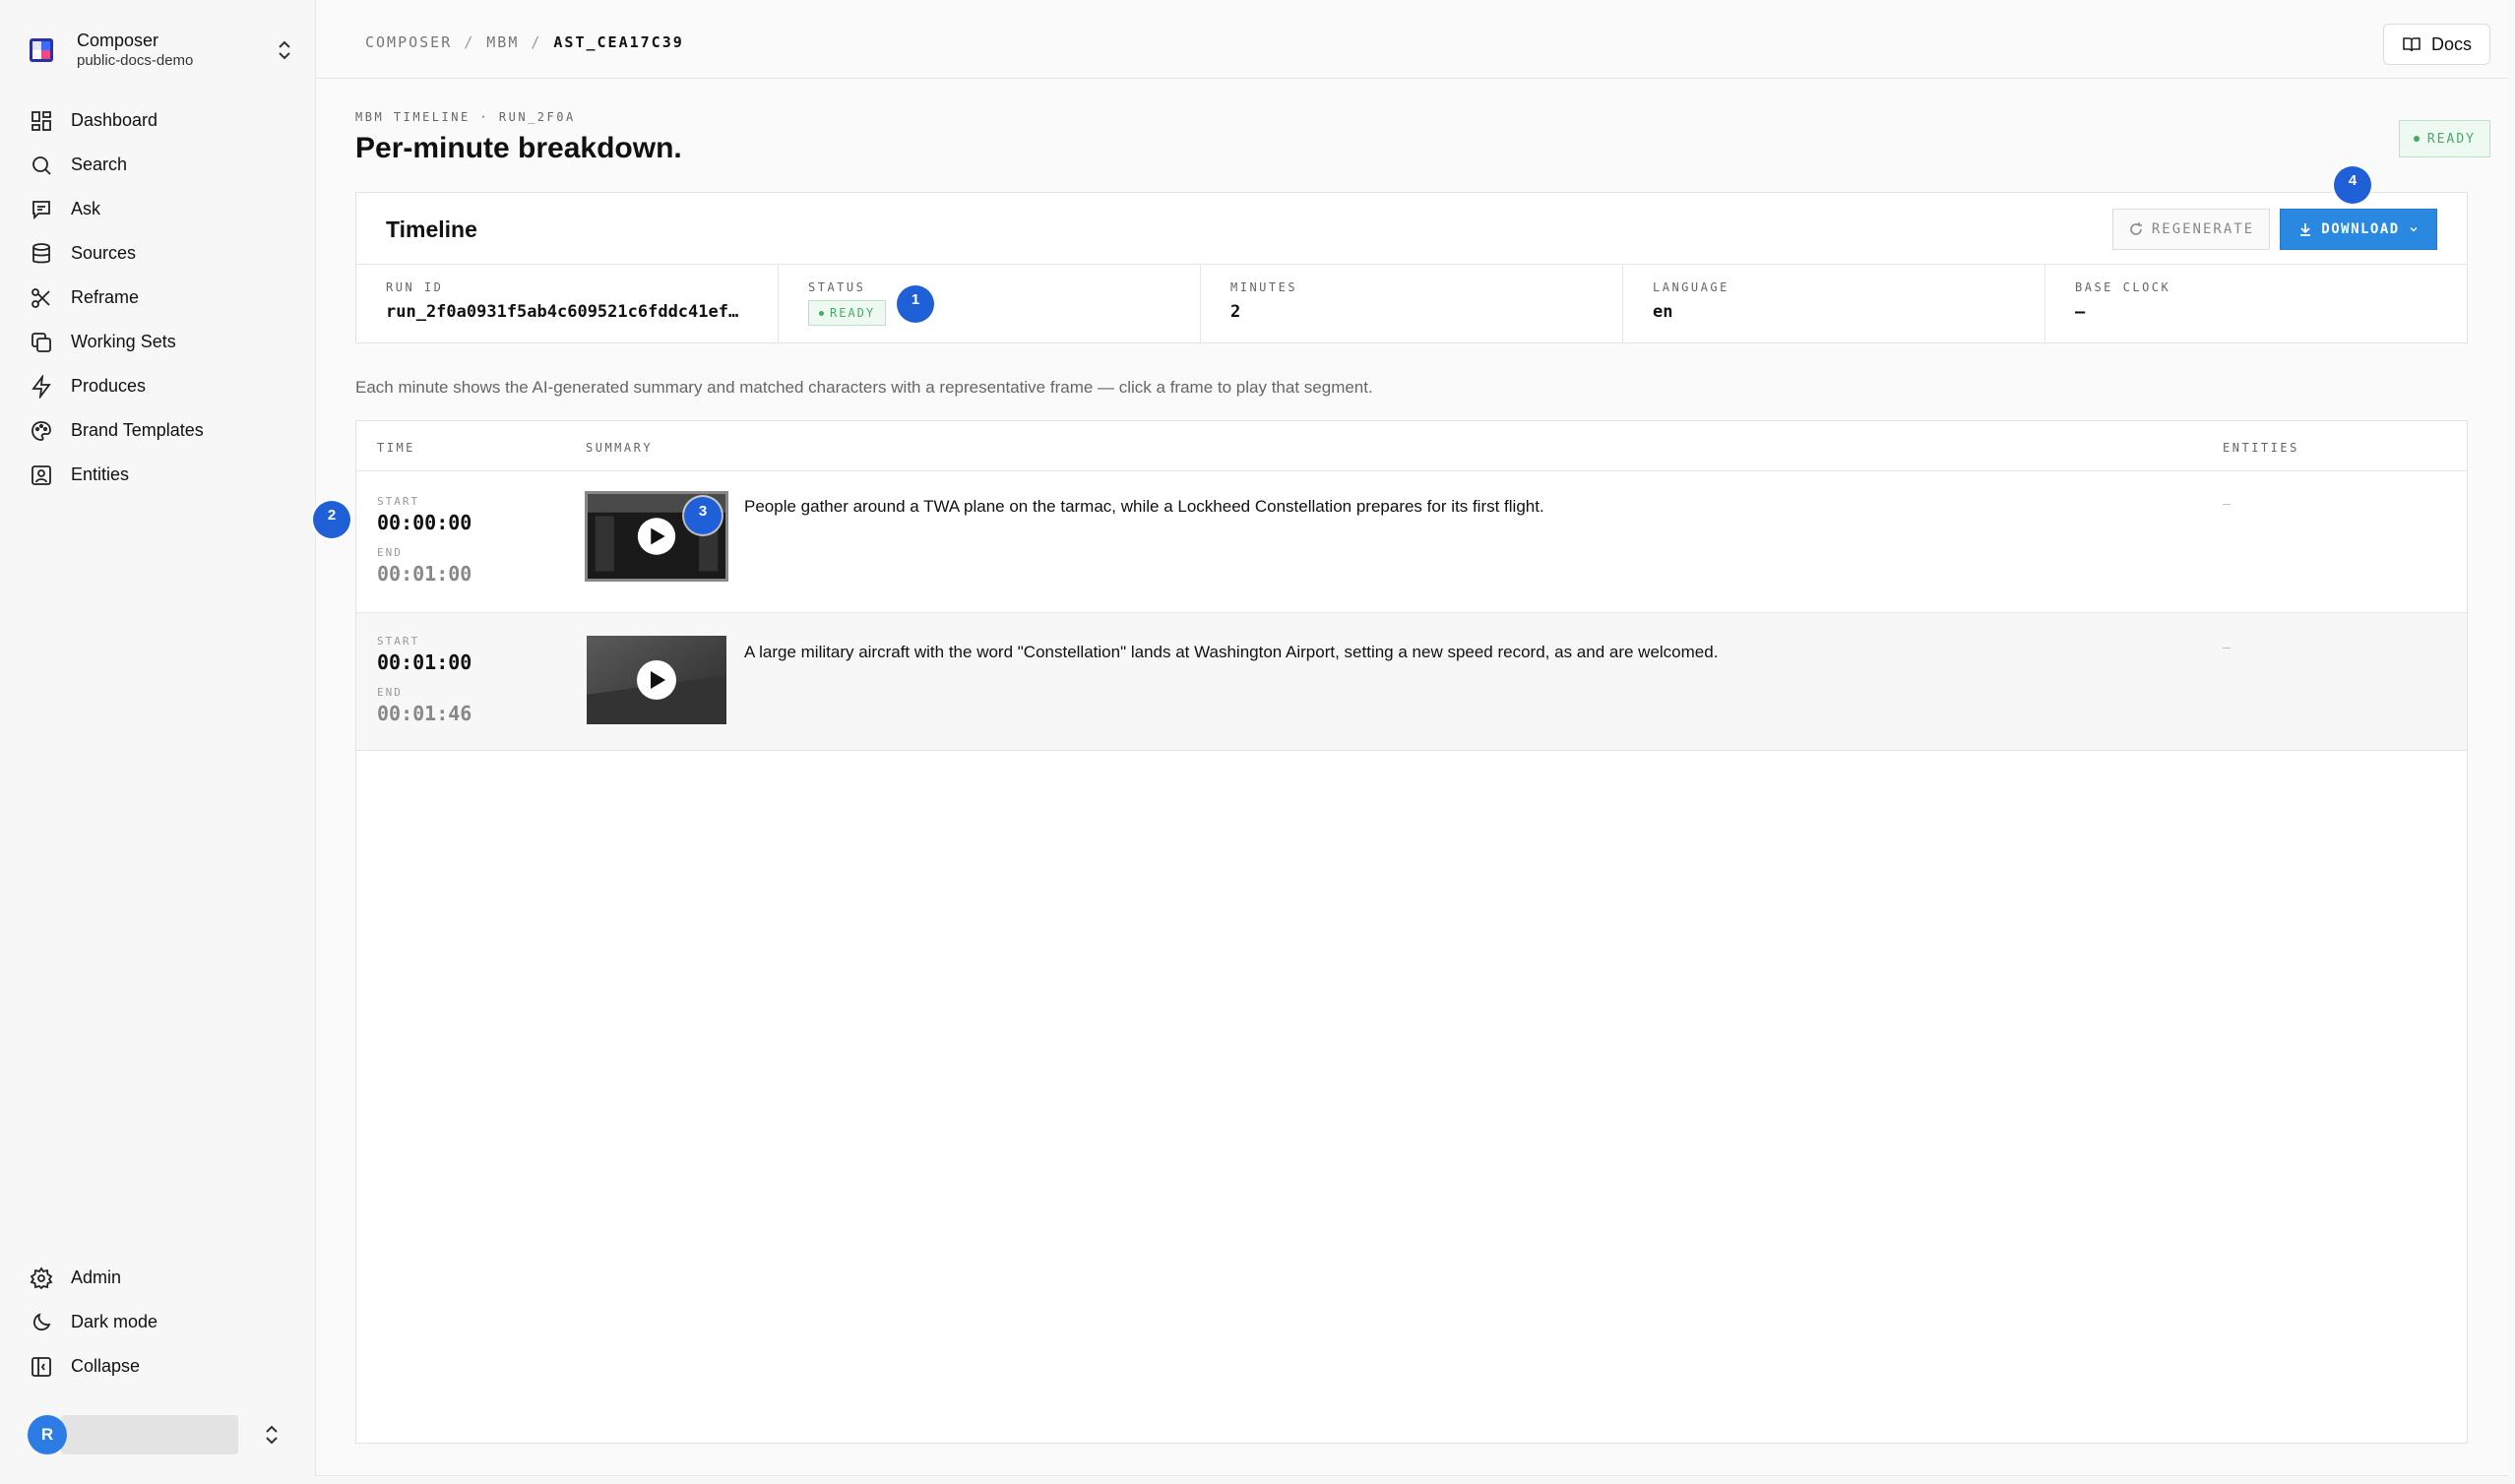 The height and width of the screenshot is (1484, 2515). What do you see at coordinates (620, 448) in the screenshot?
I see `column-header-summary: SUMMARY` at bounding box center [620, 448].